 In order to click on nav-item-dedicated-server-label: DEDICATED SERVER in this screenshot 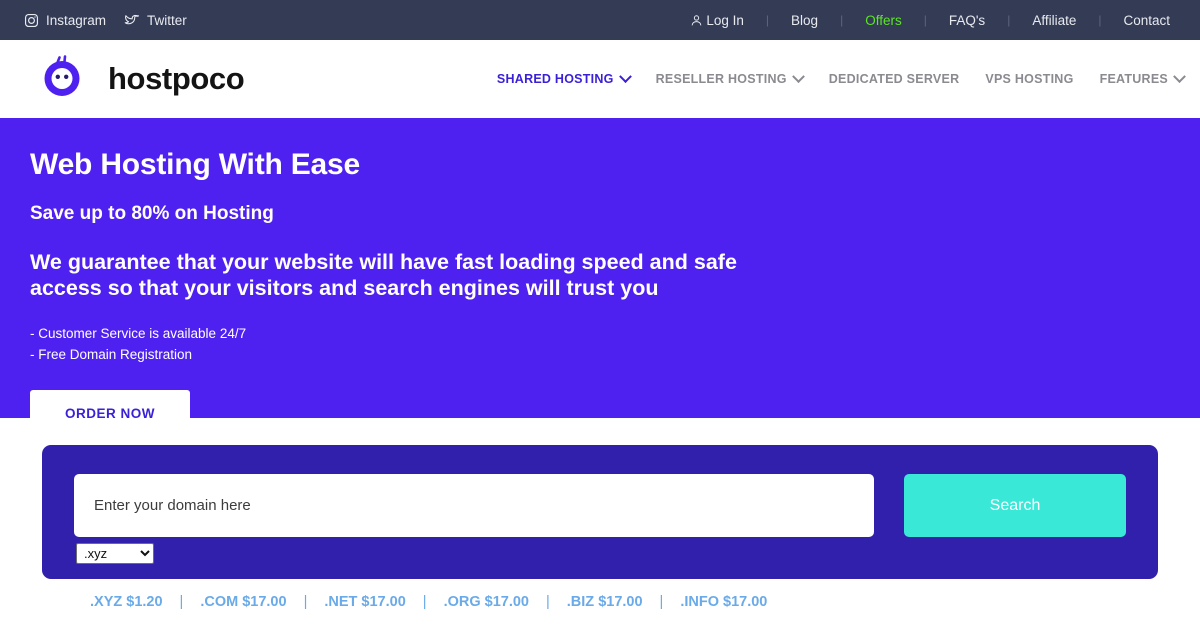, I will do `click(894, 79)`.